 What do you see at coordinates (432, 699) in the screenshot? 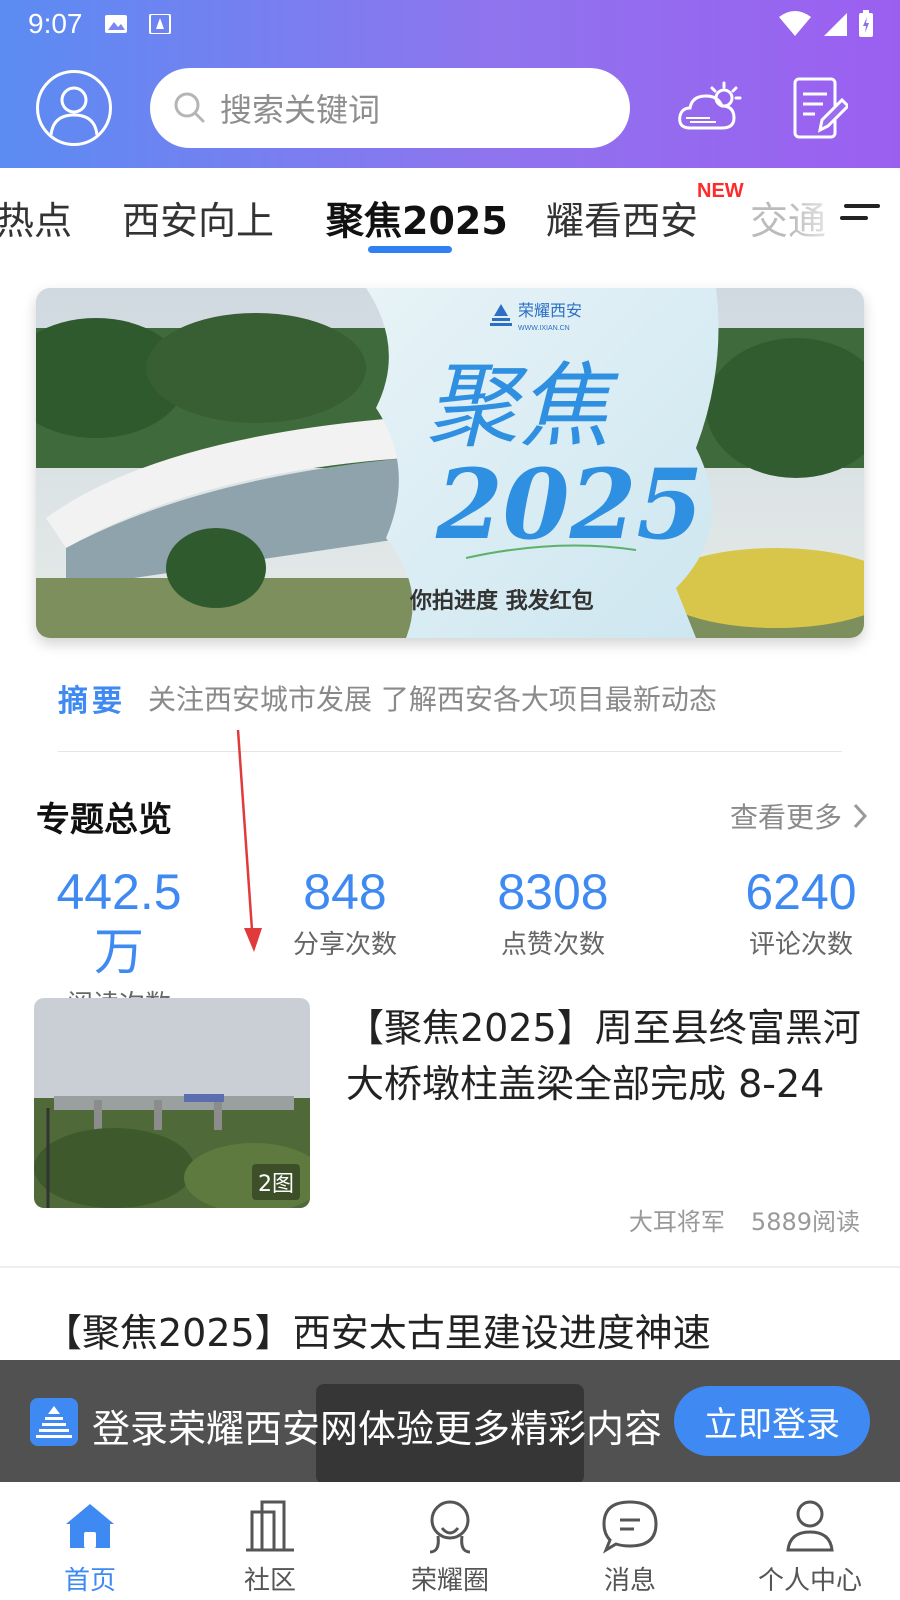
I see `summary-text: 关注西安城市发展 了解西安各大项目最新动态` at bounding box center [432, 699].